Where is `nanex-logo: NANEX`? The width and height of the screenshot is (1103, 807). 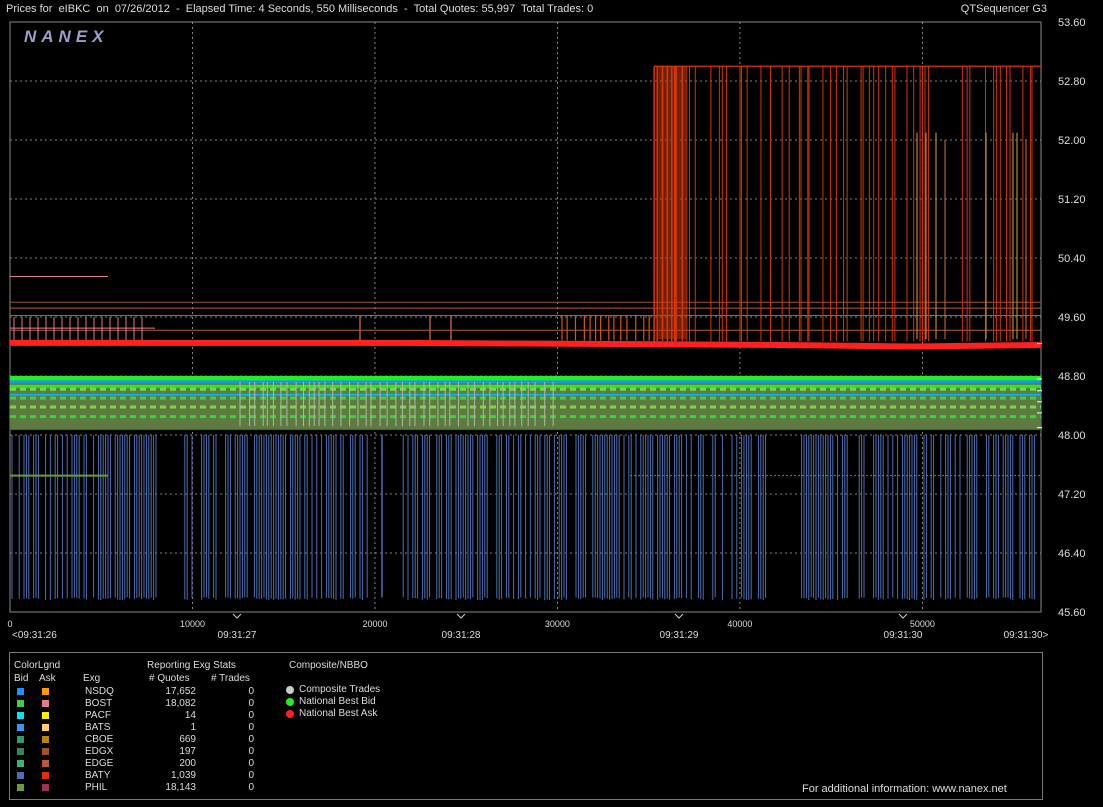 nanex-logo: NANEX is located at coordinates (66, 36).